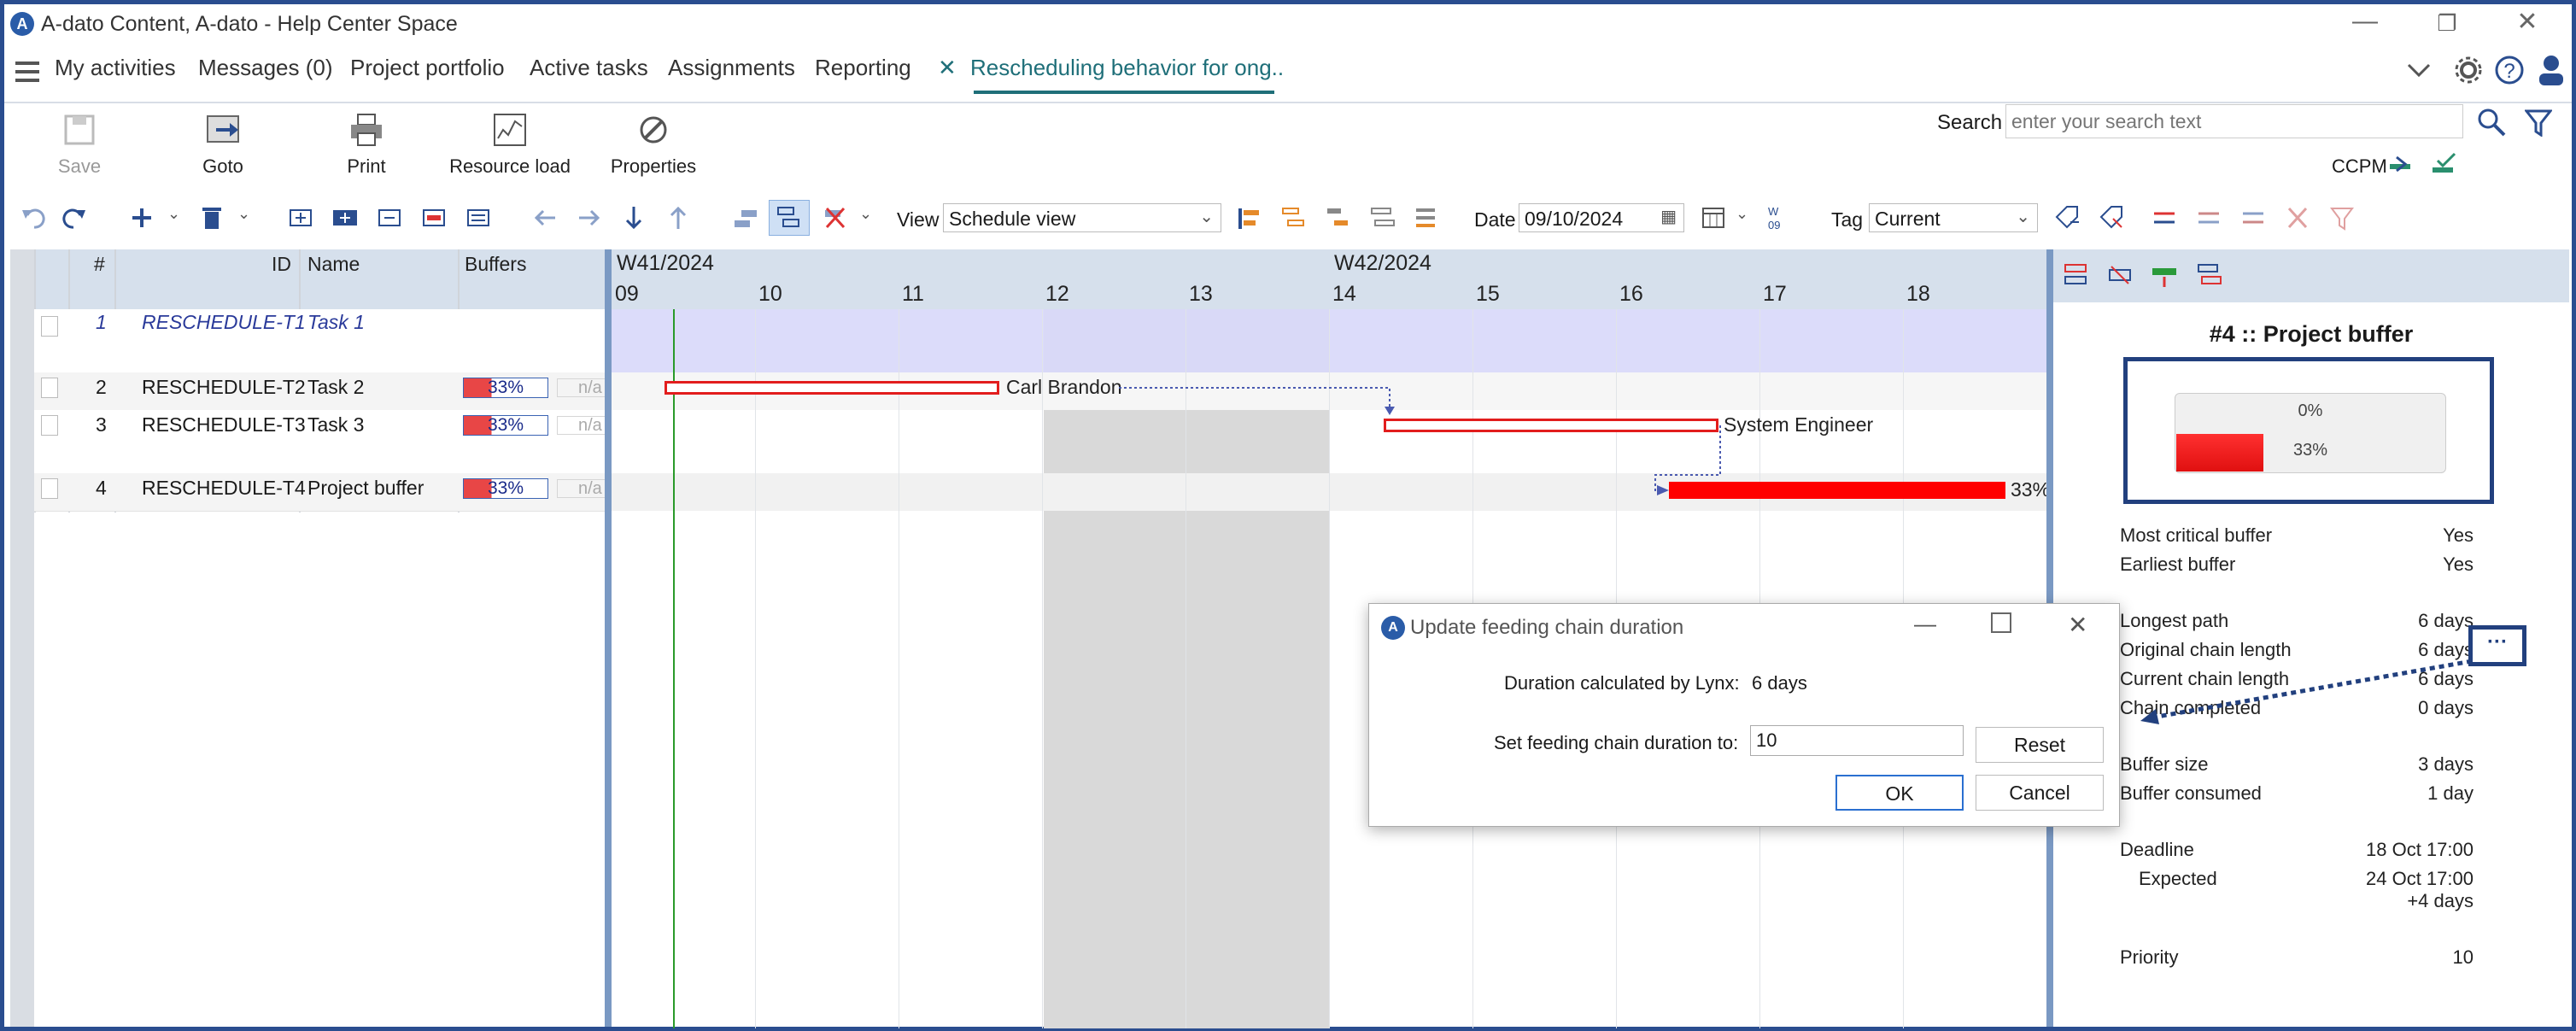  Describe the element at coordinates (141, 218) in the screenshot. I see `add-icon` at that location.